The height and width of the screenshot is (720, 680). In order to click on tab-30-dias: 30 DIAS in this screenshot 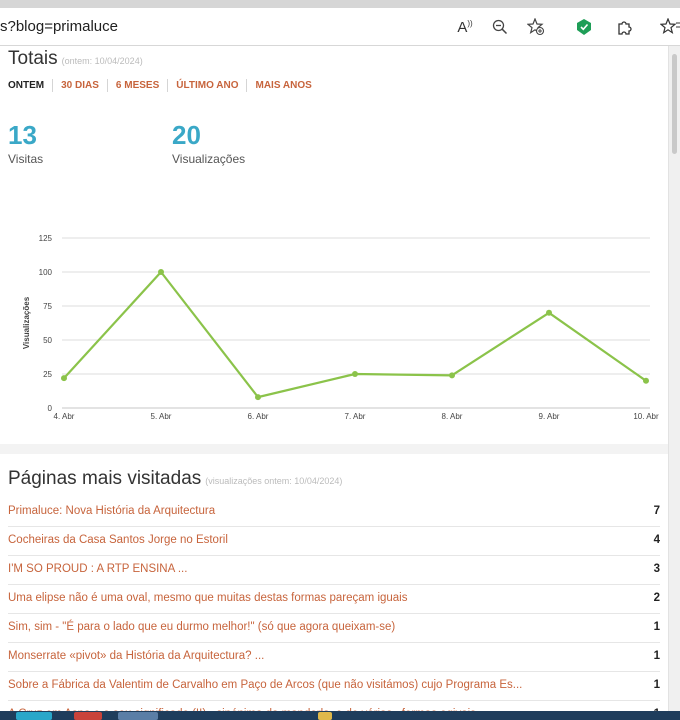, I will do `click(79, 85)`.